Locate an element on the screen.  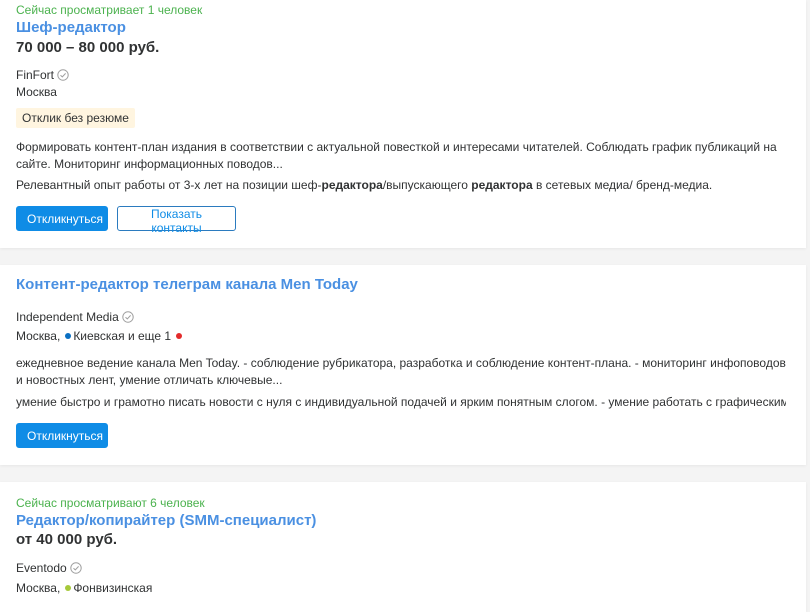
vacancy-location: Москва, Киевская и еще 1 is located at coordinates (100, 336).